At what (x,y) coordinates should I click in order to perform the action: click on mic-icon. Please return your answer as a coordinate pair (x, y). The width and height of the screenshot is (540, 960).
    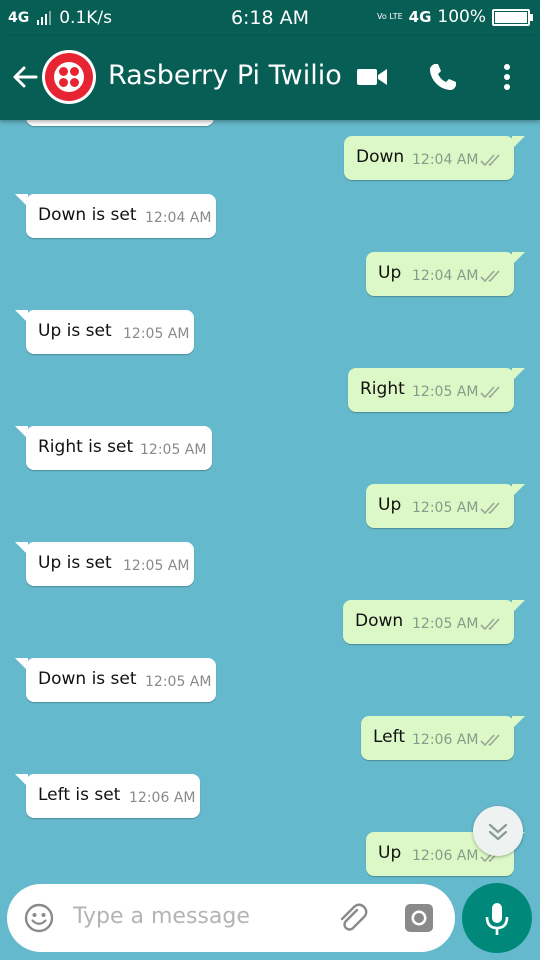
    Looking at the image, I should click on (497, 919).